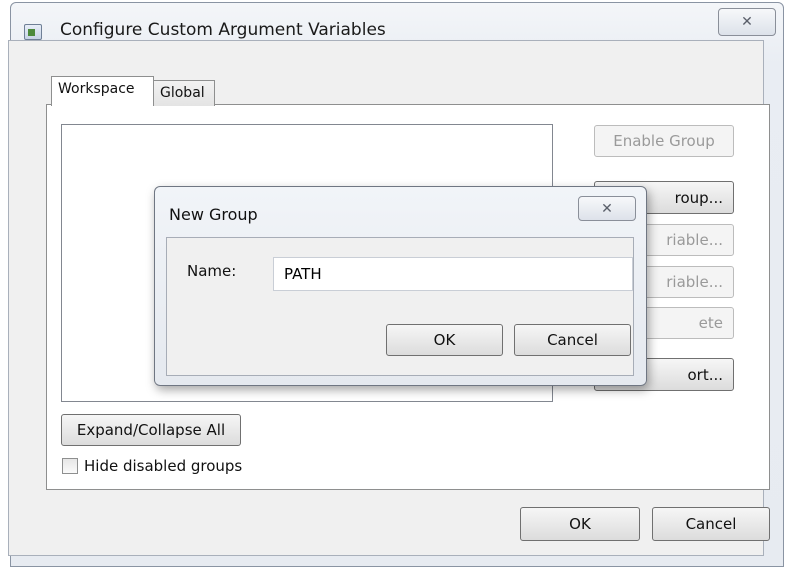  I want to click on enable-group-button: Enable Group, so click(664, 141).